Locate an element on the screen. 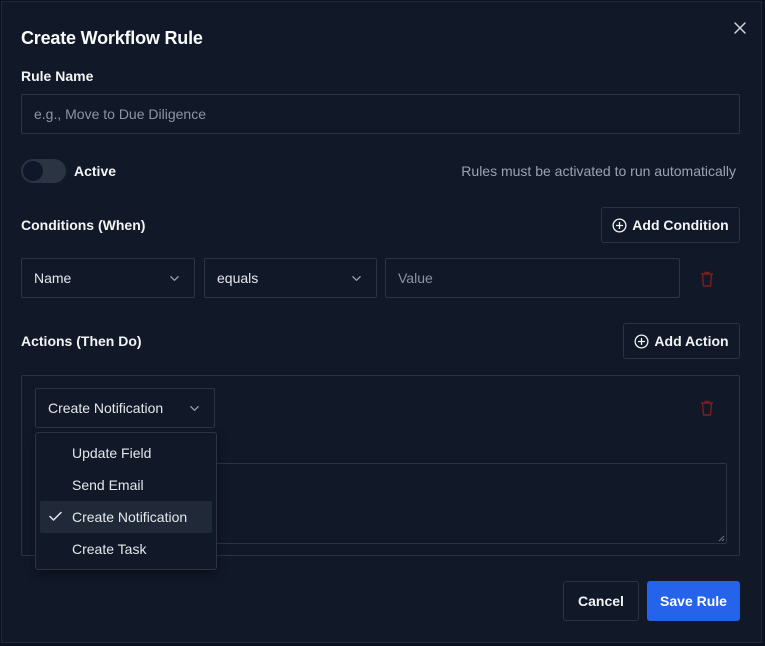 The width and height of the screenshot is (765, 646). add-condition-button: Add Condition is located at coordinates (670, 225).